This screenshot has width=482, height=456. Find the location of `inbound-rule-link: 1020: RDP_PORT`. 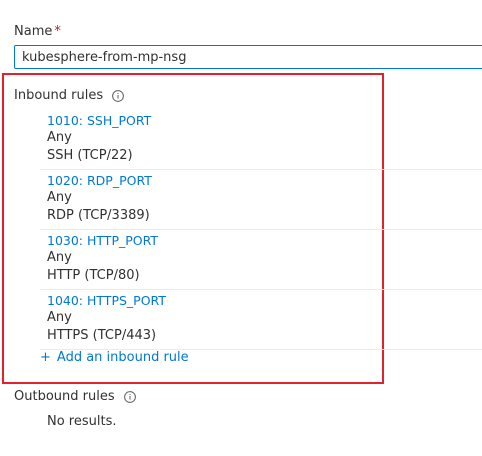

inbound-rule-link: 1020: RDP_PORT is located at coordinates (264, 180).